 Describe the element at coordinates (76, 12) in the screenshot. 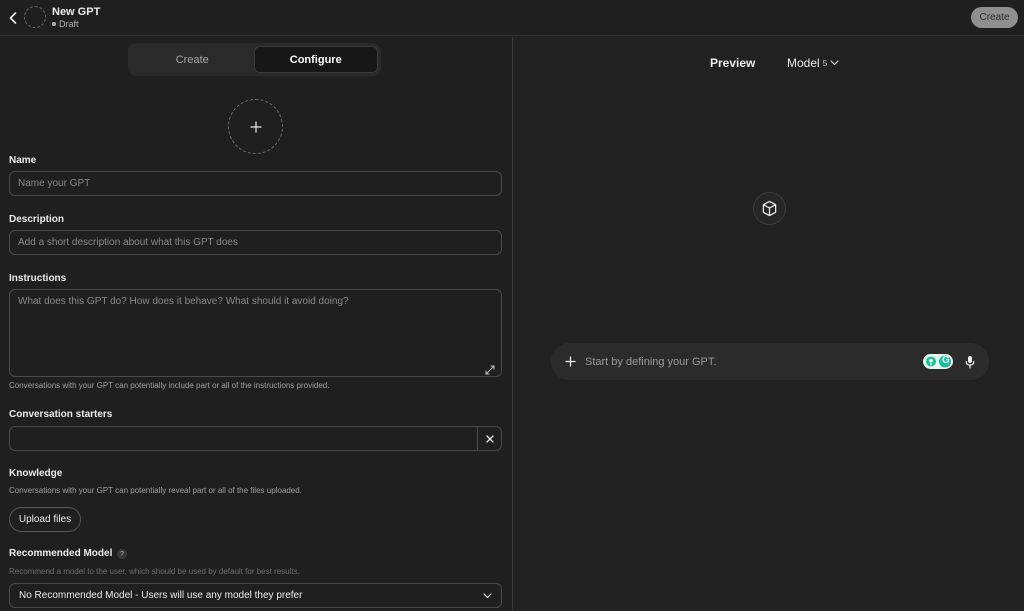

I see `gpt-title: New GPT` at that location.